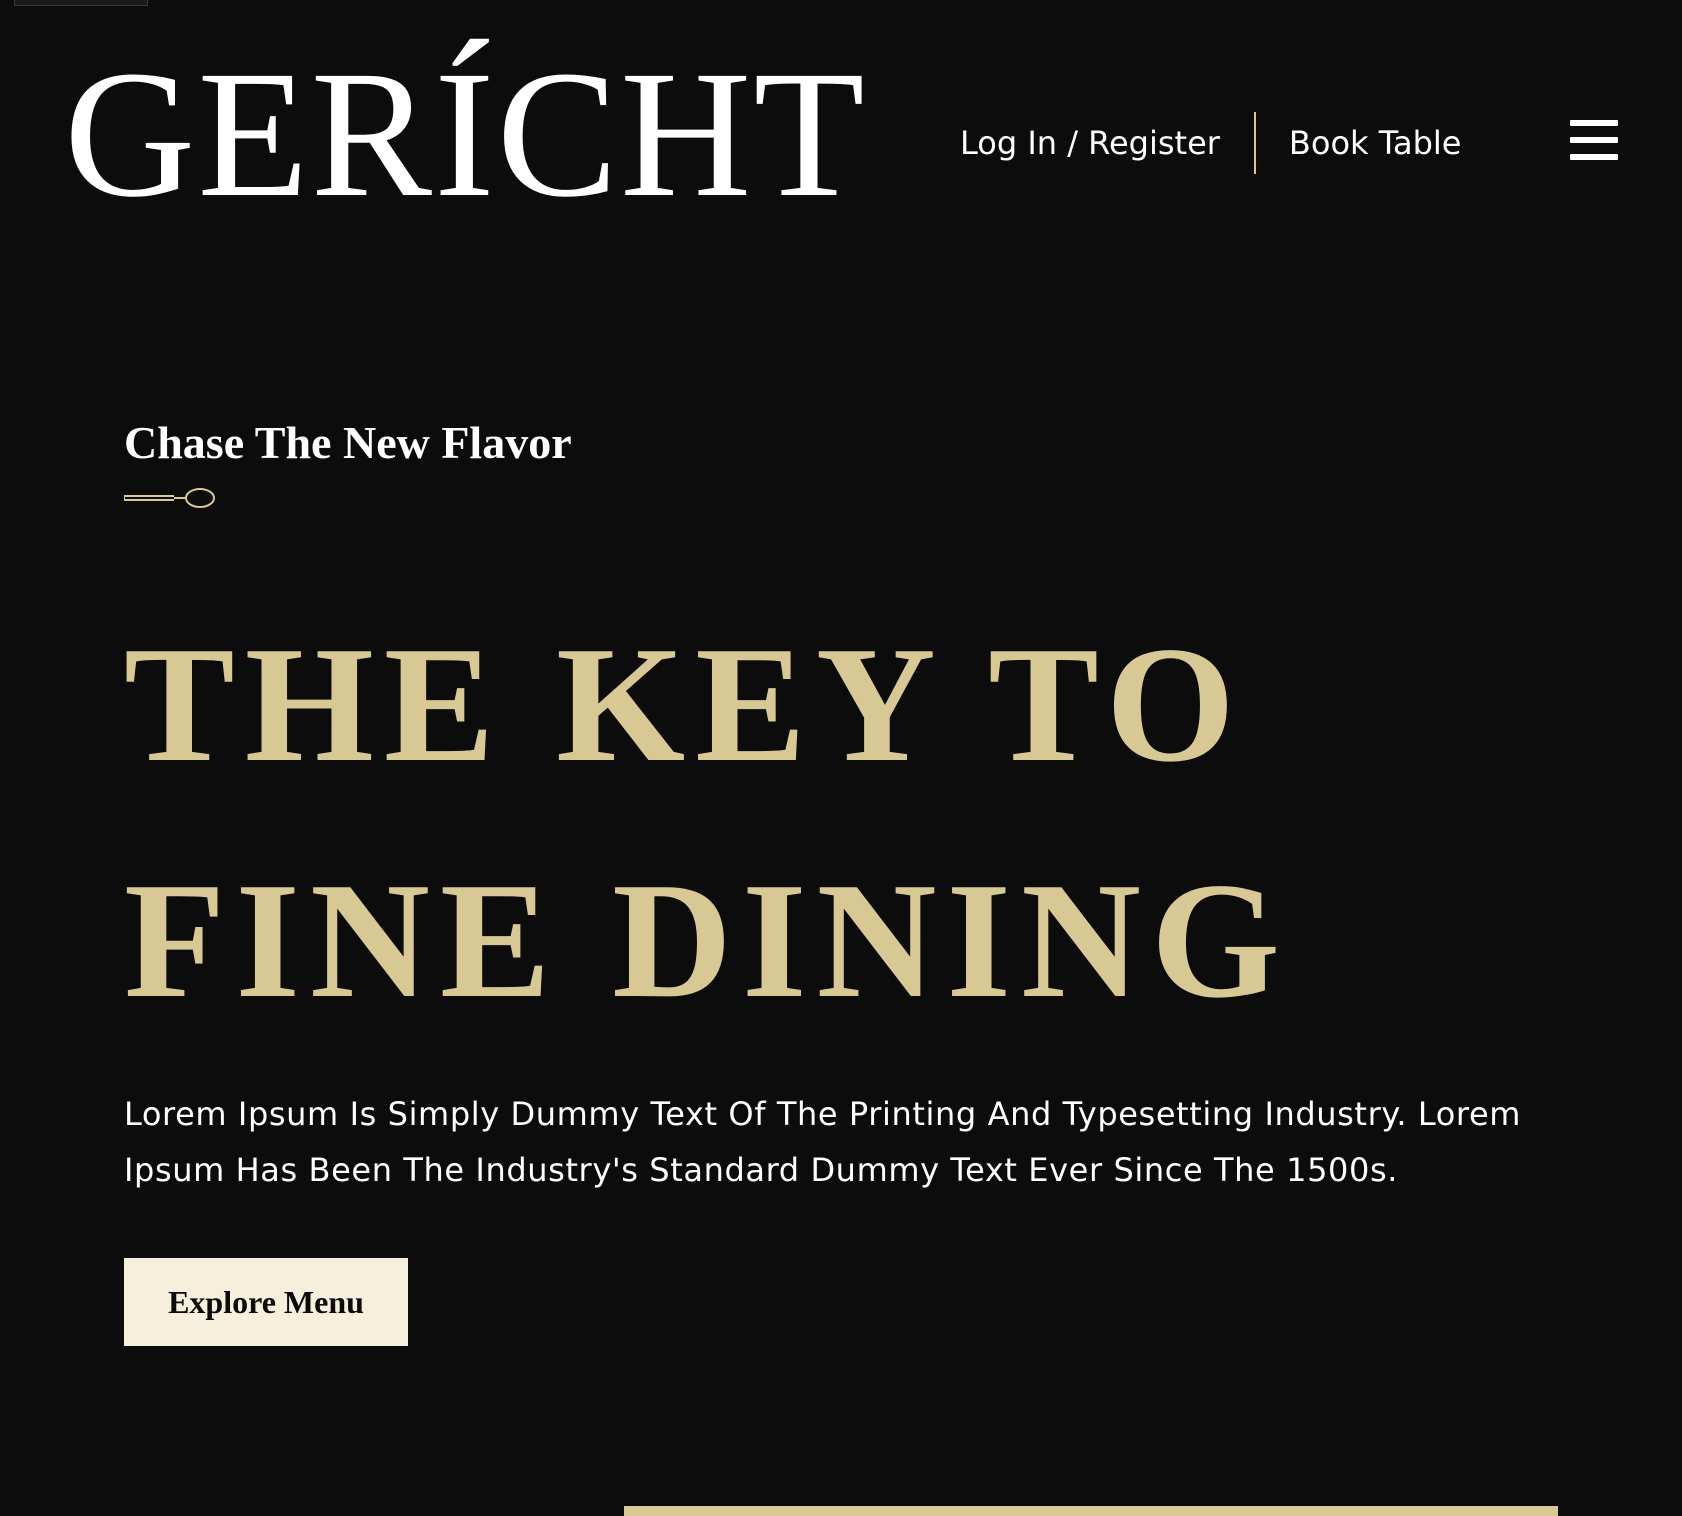 The width and height of the screenshot is (1682, 1516). What do you see at coordinates (465, 135) in the screenshot?
I see `logo: GERÍCHT` at bounding box center [465, 135].